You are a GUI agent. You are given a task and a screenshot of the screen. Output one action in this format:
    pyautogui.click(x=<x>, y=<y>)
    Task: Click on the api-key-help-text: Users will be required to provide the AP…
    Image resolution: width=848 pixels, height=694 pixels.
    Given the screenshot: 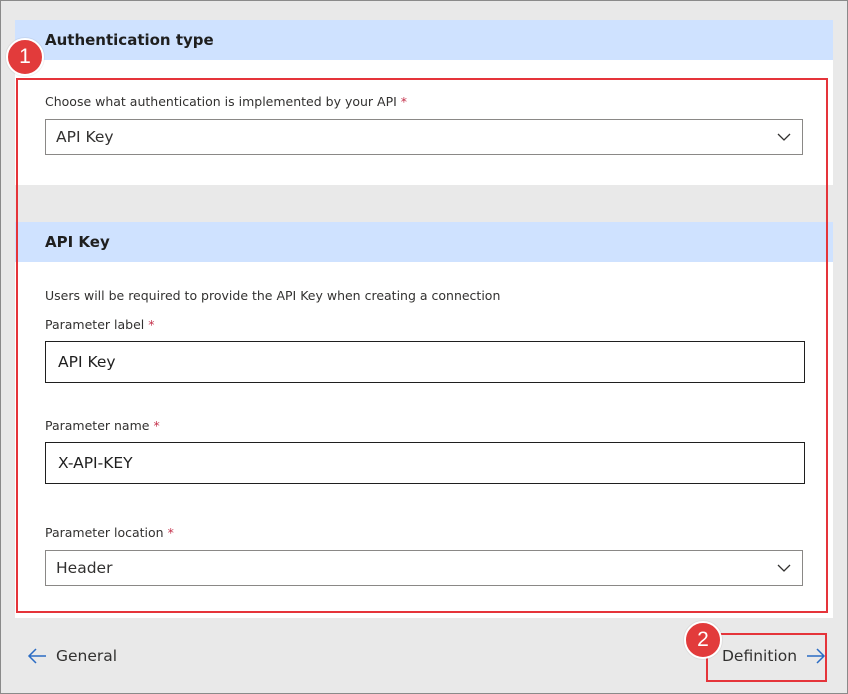 What is the action you would take?
    pyautogui.click(x=273, y=295)
    